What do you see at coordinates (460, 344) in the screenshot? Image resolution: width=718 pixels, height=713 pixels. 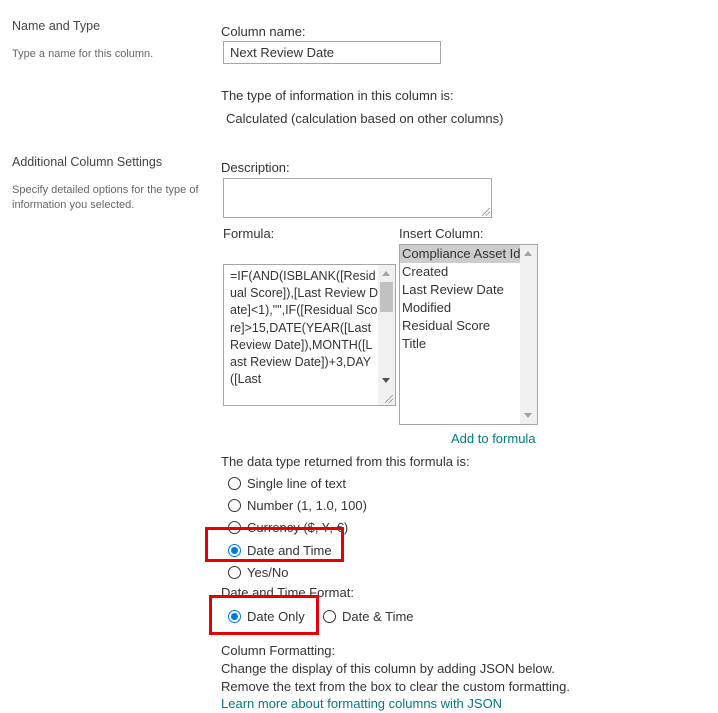 I see `list-item-title: Title` at bounding box center [460, 344].